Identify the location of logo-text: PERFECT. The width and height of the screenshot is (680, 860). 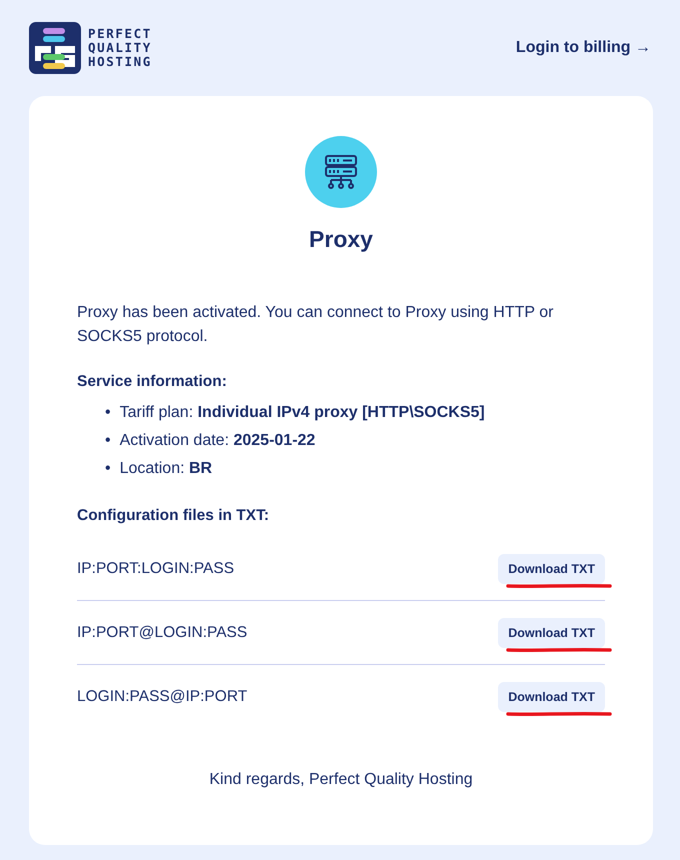
(120, 34).